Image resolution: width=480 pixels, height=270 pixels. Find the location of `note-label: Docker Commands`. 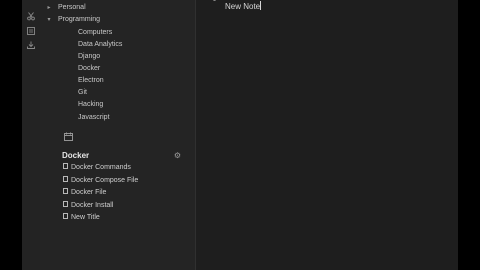

note-label: Docker Commands is located at coordinates (101, 167).